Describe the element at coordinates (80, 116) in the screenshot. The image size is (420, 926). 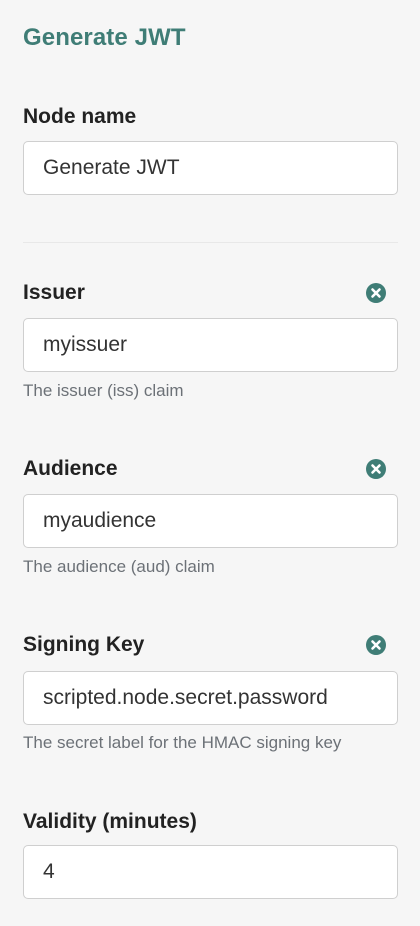
I see `node-name-label: Node name` at that location.